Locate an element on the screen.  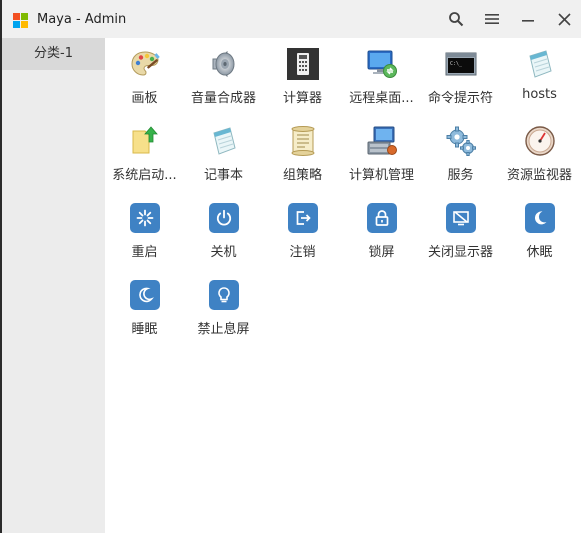
tile-services: 服务 is located at coordinates (460, 153).